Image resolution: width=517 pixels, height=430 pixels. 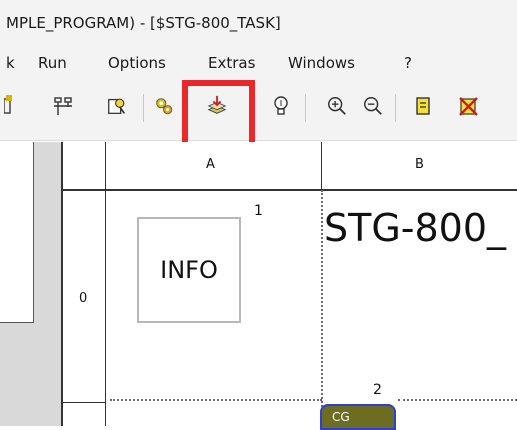 I want to click on window-title: MPLE_PROGRAM) - [$STG-800_TASK], so click(x=143, y=23).